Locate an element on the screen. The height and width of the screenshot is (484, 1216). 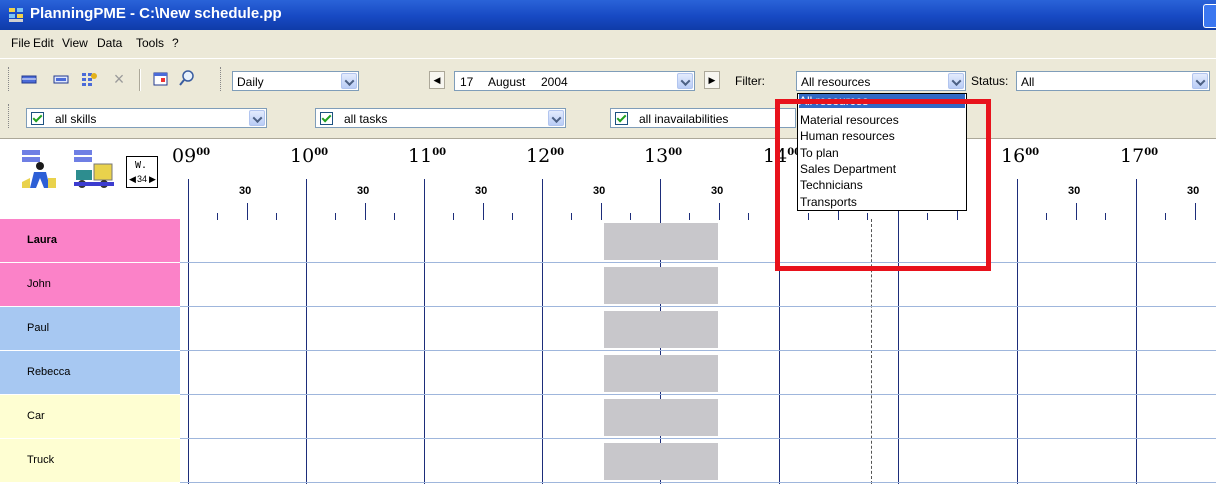
week-prev-icon: ◀ is located at coordinates (132, 179).